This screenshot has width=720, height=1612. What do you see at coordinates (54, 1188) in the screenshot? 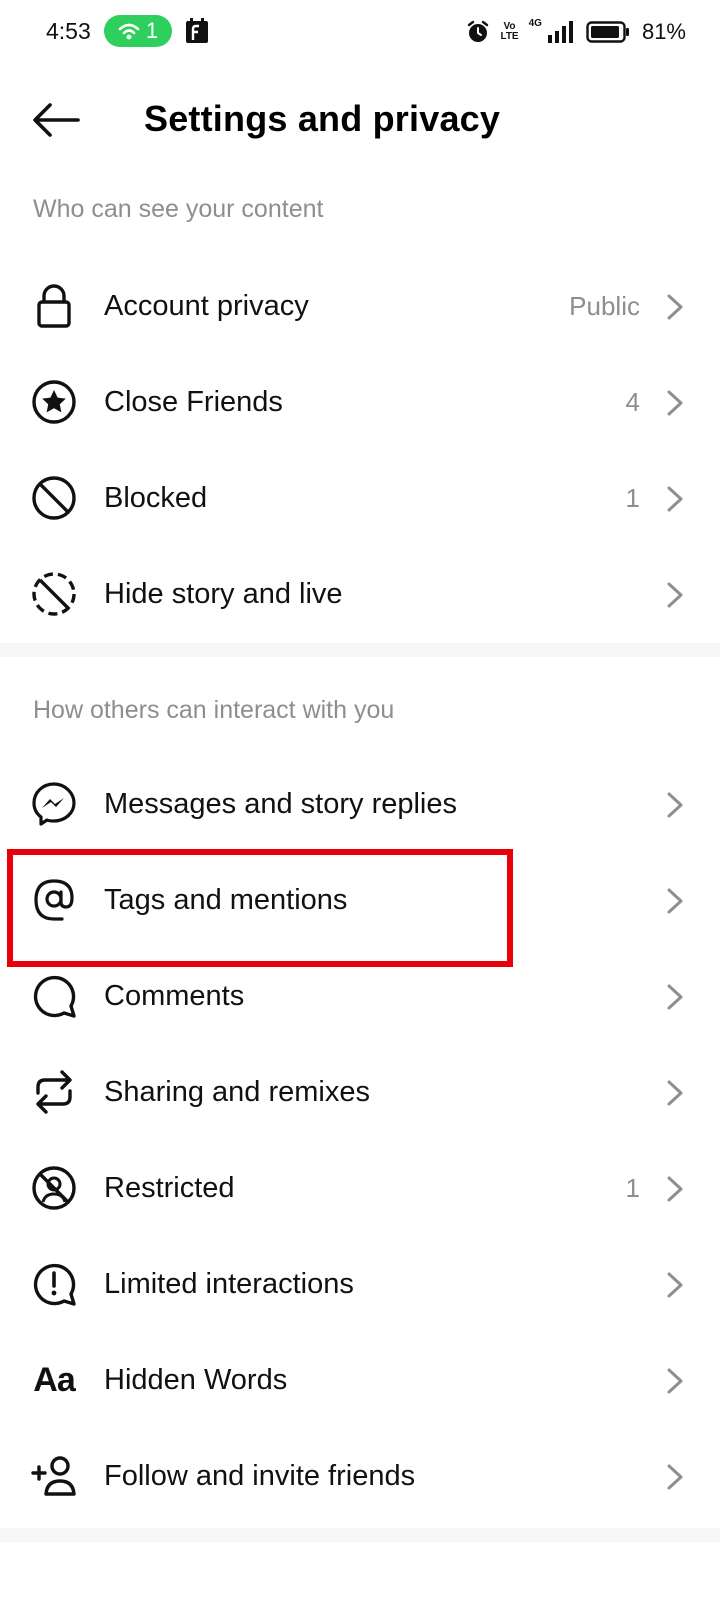
I see `restricted-icon` at bounding box center [54, 1188].